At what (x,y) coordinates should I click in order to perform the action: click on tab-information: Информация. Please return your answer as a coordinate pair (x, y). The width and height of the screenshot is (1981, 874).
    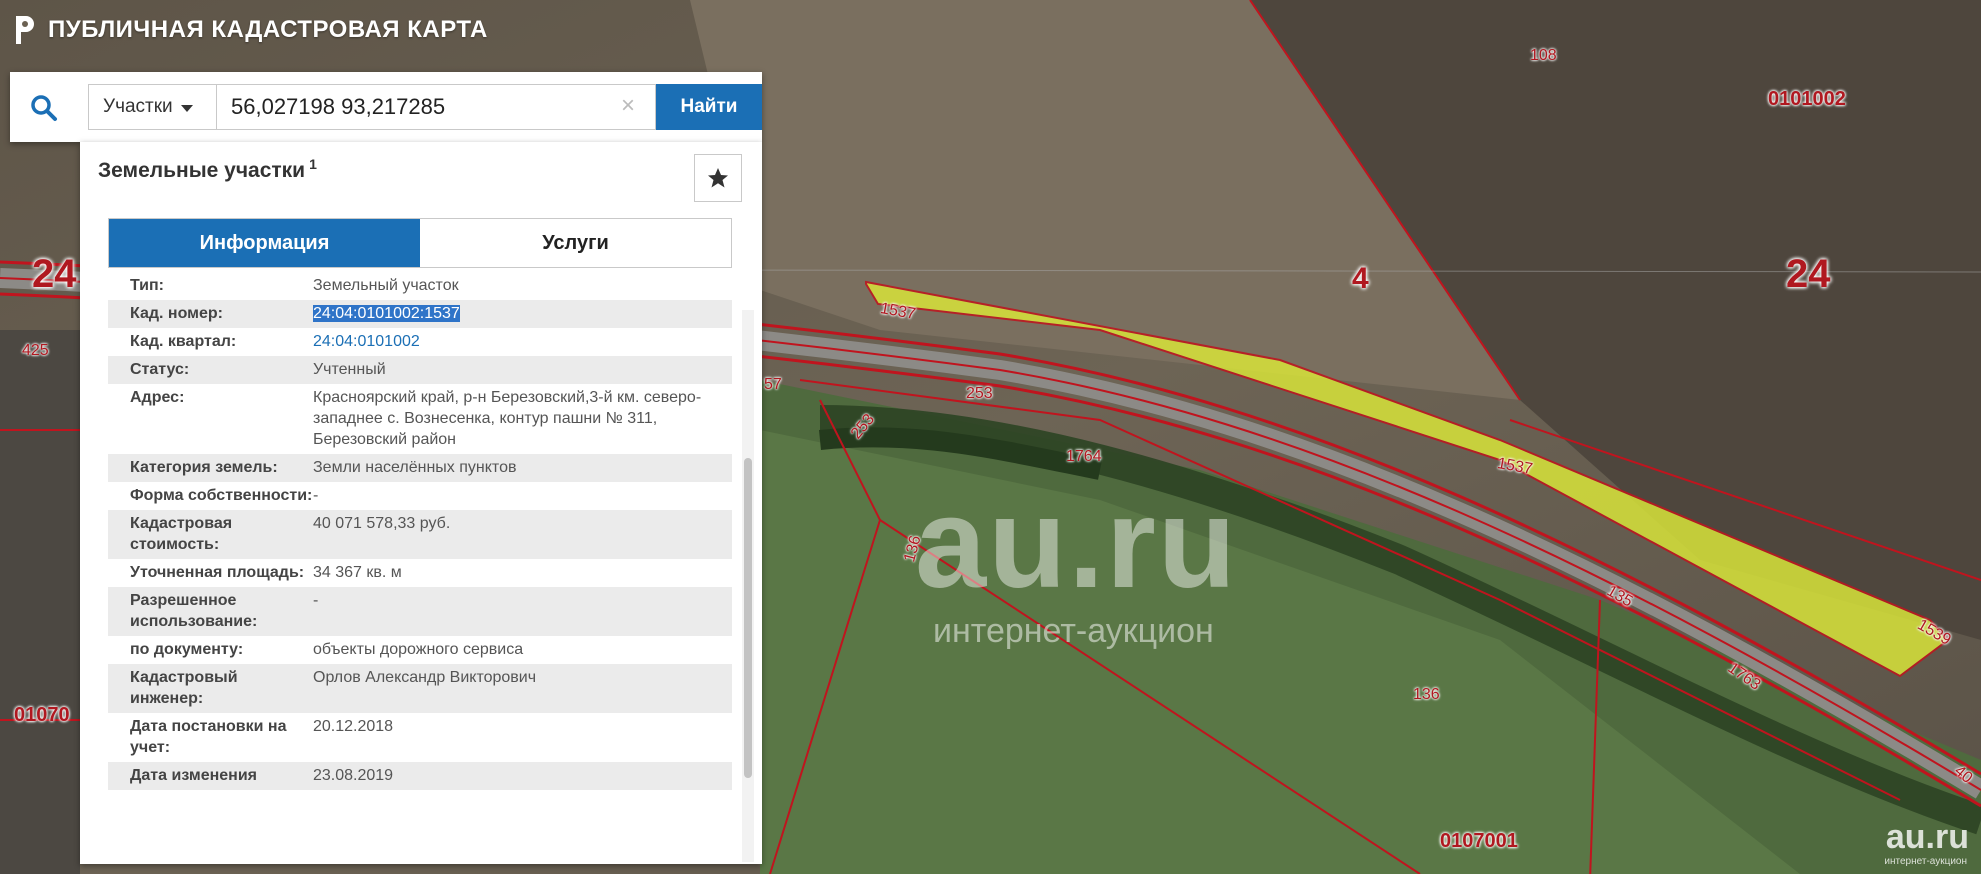
    Looking at the image, I should click on (264, 243).